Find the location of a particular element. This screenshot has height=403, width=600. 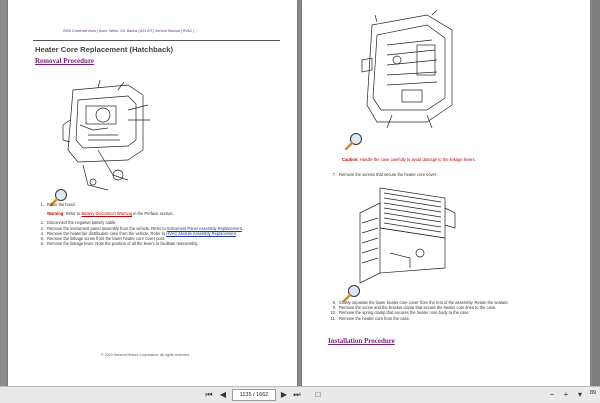

battery-warning-link: Battery Disconnect Warning is located at coordinates (106, 213).